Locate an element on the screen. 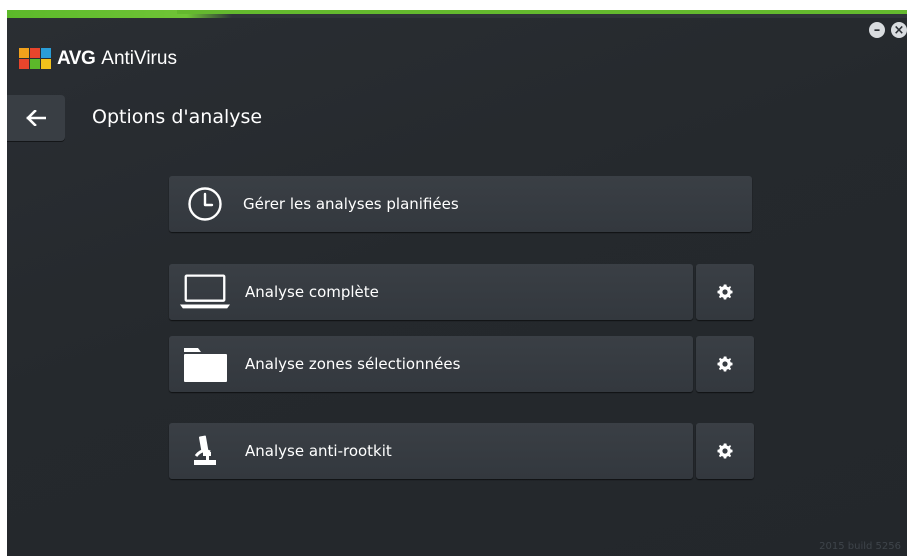 The width and height of the screenshot is (907, 556). laptop-icon is located at coordinates (205, 292).